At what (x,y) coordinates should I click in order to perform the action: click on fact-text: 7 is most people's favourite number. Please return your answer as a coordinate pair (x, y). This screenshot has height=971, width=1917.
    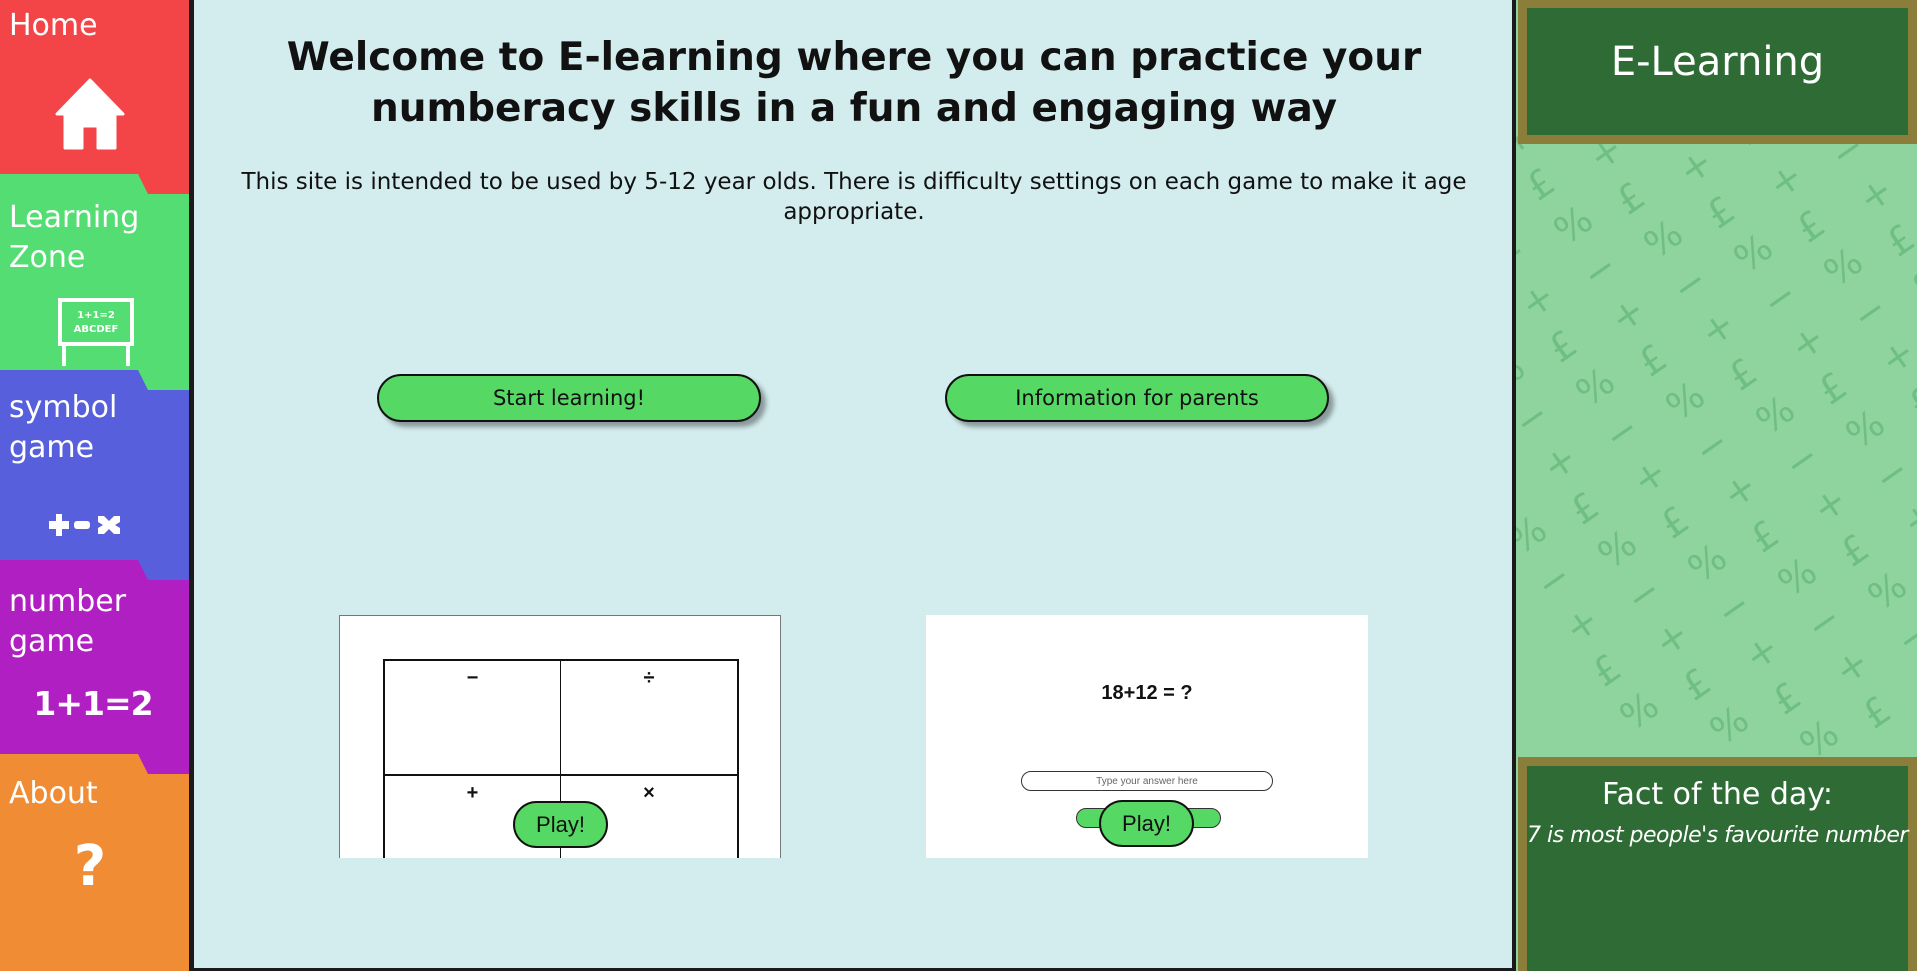
    Looking at the image, I should click on (1717, 835).